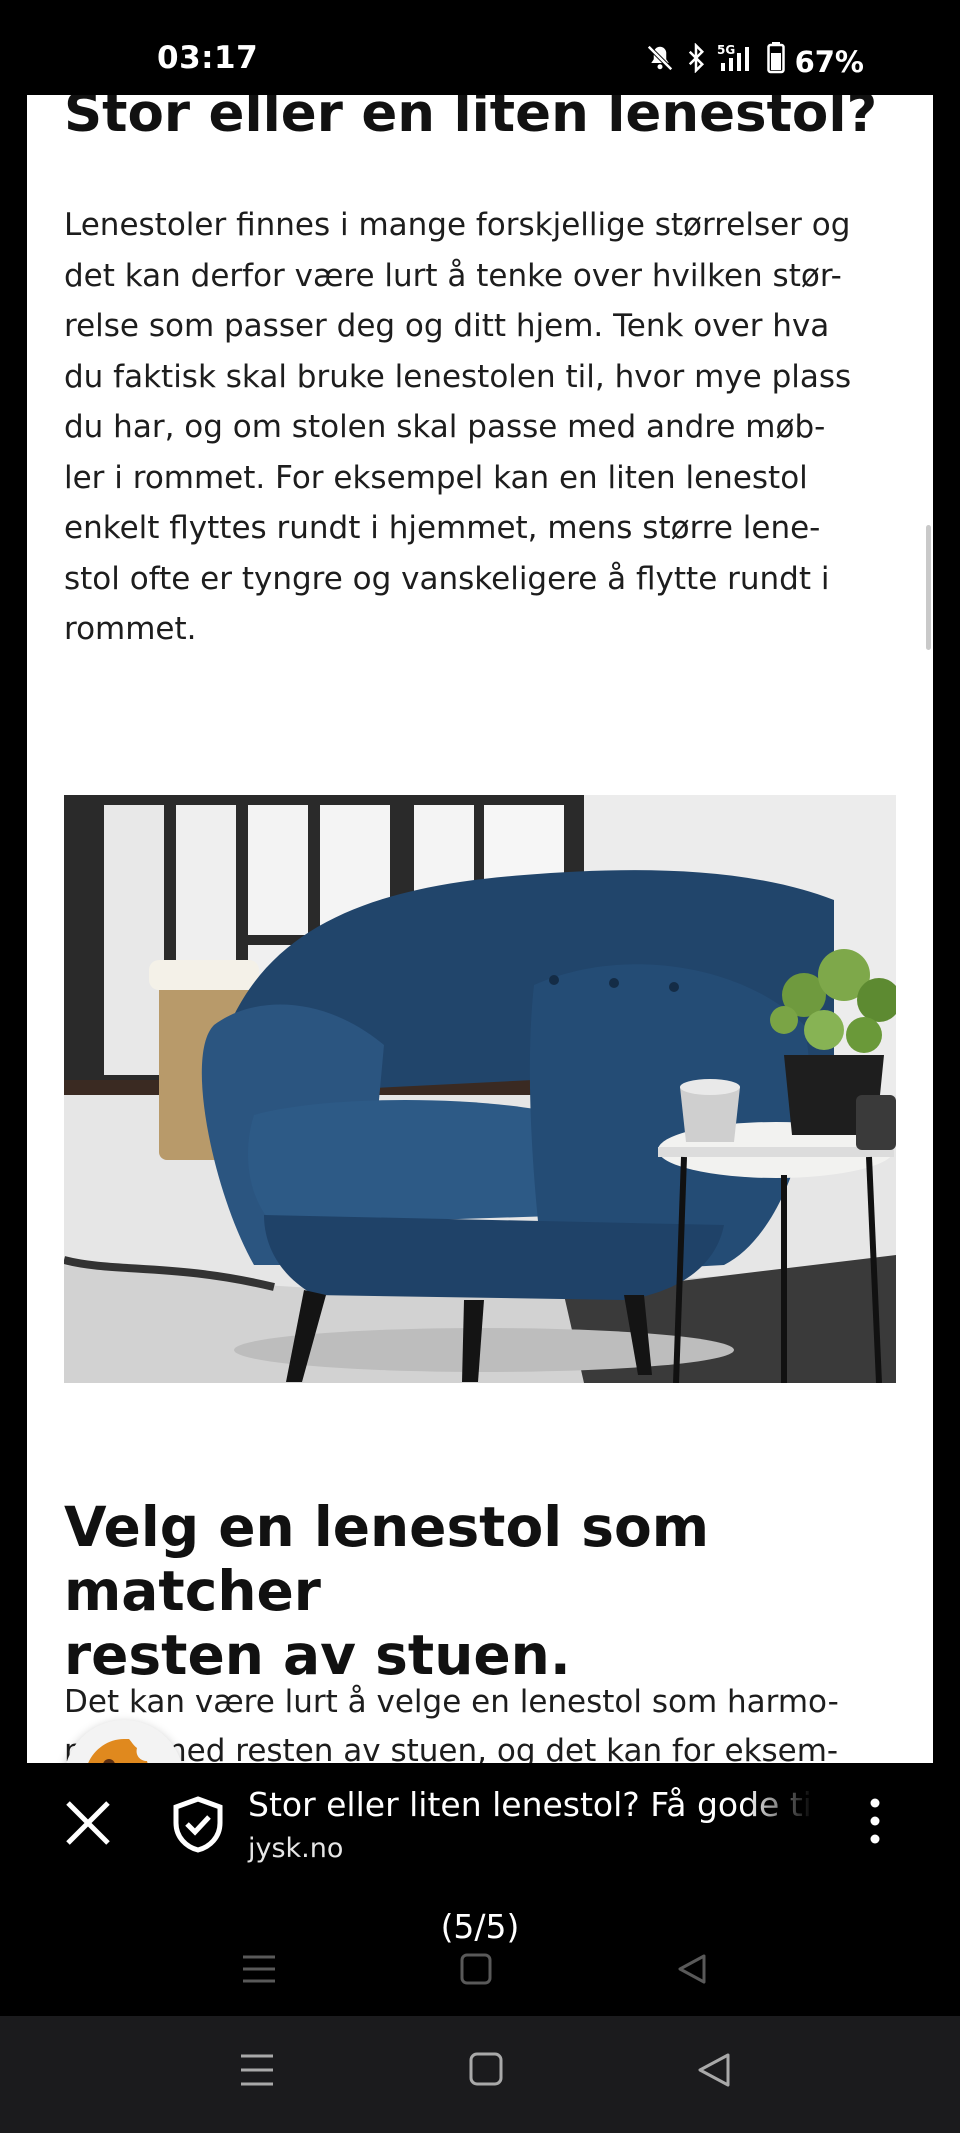  I want to click on screenshot-preview-area: (5/5), so click(480, 1949).